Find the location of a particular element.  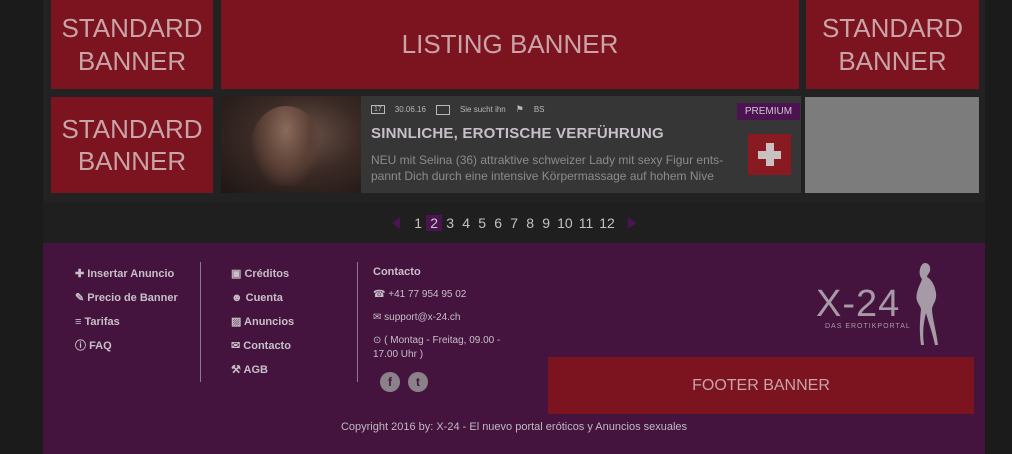

logo-subtitle: DAS EROTIKPORTAL is located at coordinates (868, 326).